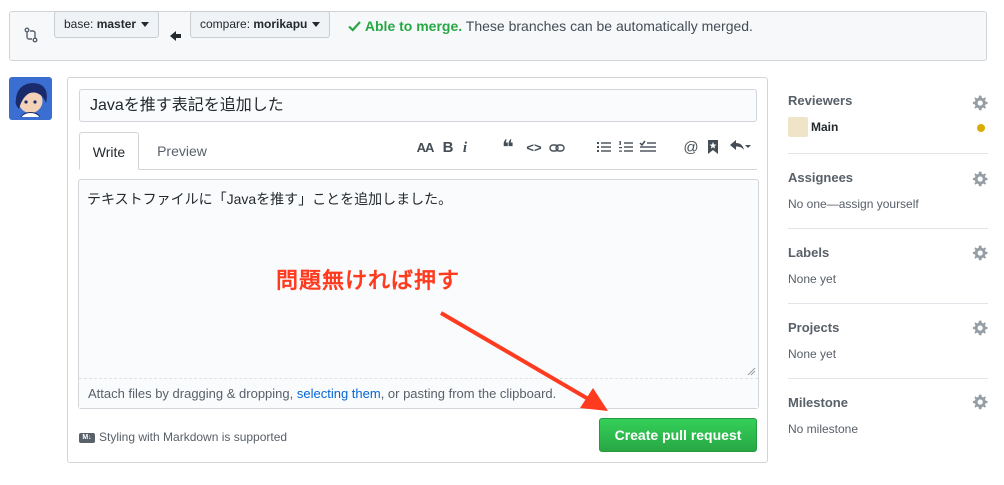 The height and width of the screenshot is (485, 1004). Describe the element at coordinates (713, 147) in the screenshot. I see `bookmark-icon` at that location.